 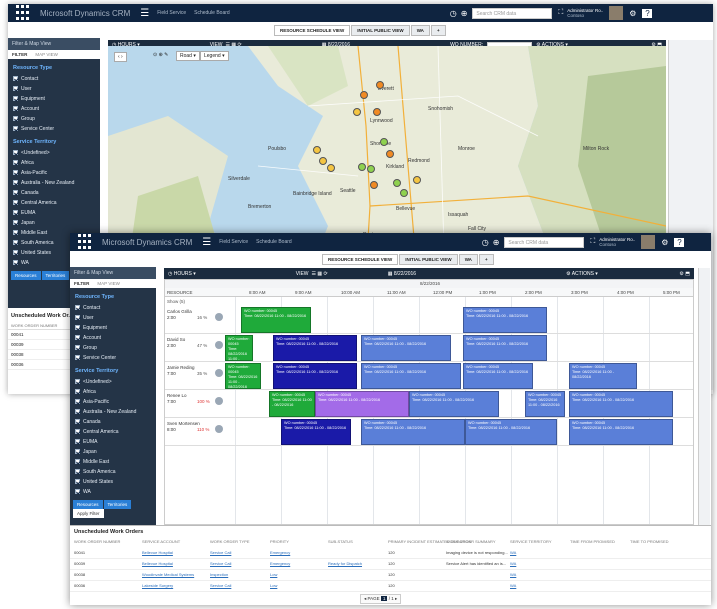 I want to click on territory-item: Africa, so click(x=113, y=391).